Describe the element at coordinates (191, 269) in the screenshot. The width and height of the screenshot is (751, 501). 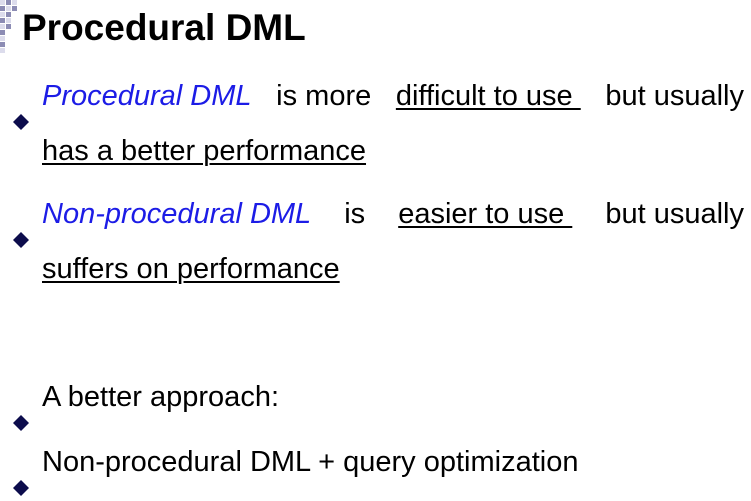
I see `bullet-continuation: suffers on performance` at that location.